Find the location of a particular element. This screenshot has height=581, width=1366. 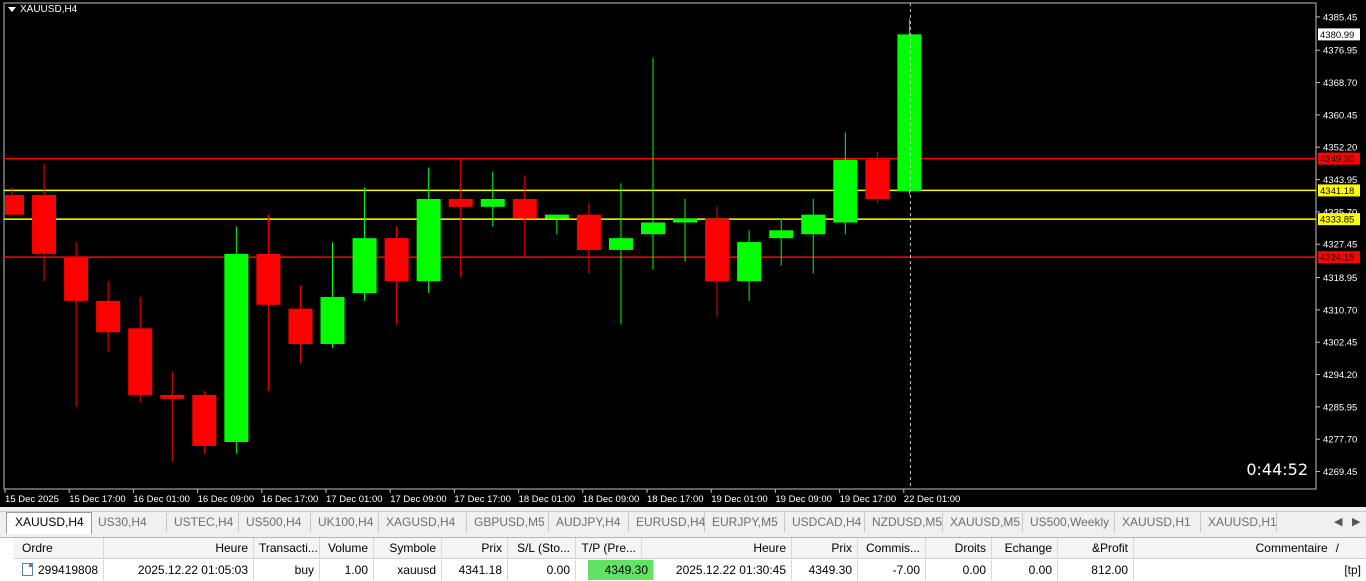

chart-title-text: XAUUSD,H4 is located at coordinates (49, 9).